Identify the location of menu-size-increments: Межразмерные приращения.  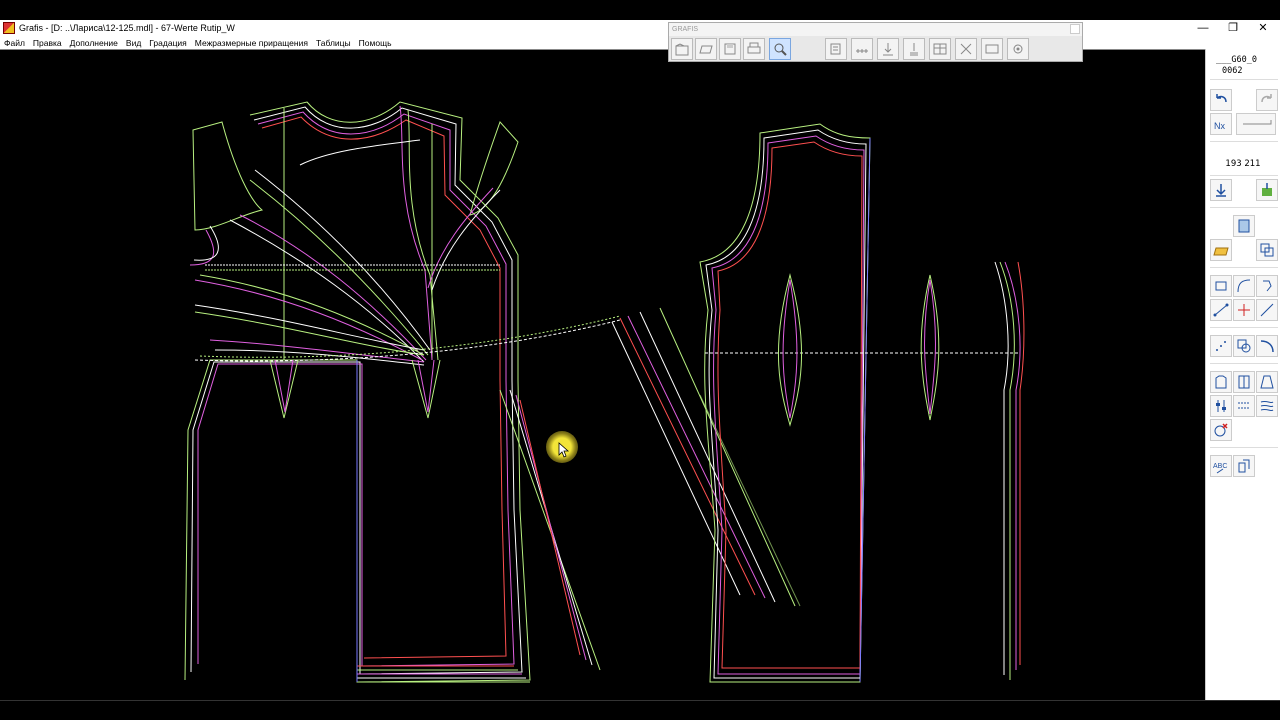
(251, 43).